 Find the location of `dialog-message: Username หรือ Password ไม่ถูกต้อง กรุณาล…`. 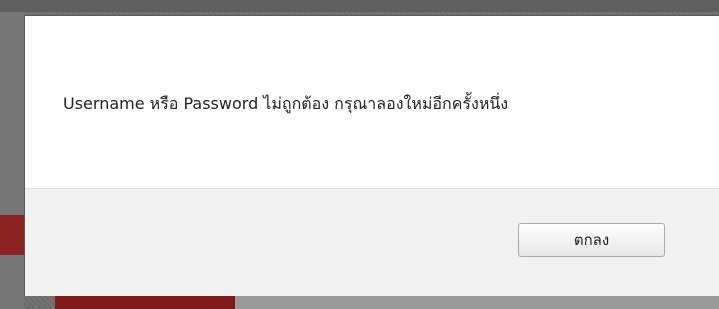

dialog-message: Username หรือ Password ไม่ถูกต้อง กรุณาล… is located at coordinates (286, 103).